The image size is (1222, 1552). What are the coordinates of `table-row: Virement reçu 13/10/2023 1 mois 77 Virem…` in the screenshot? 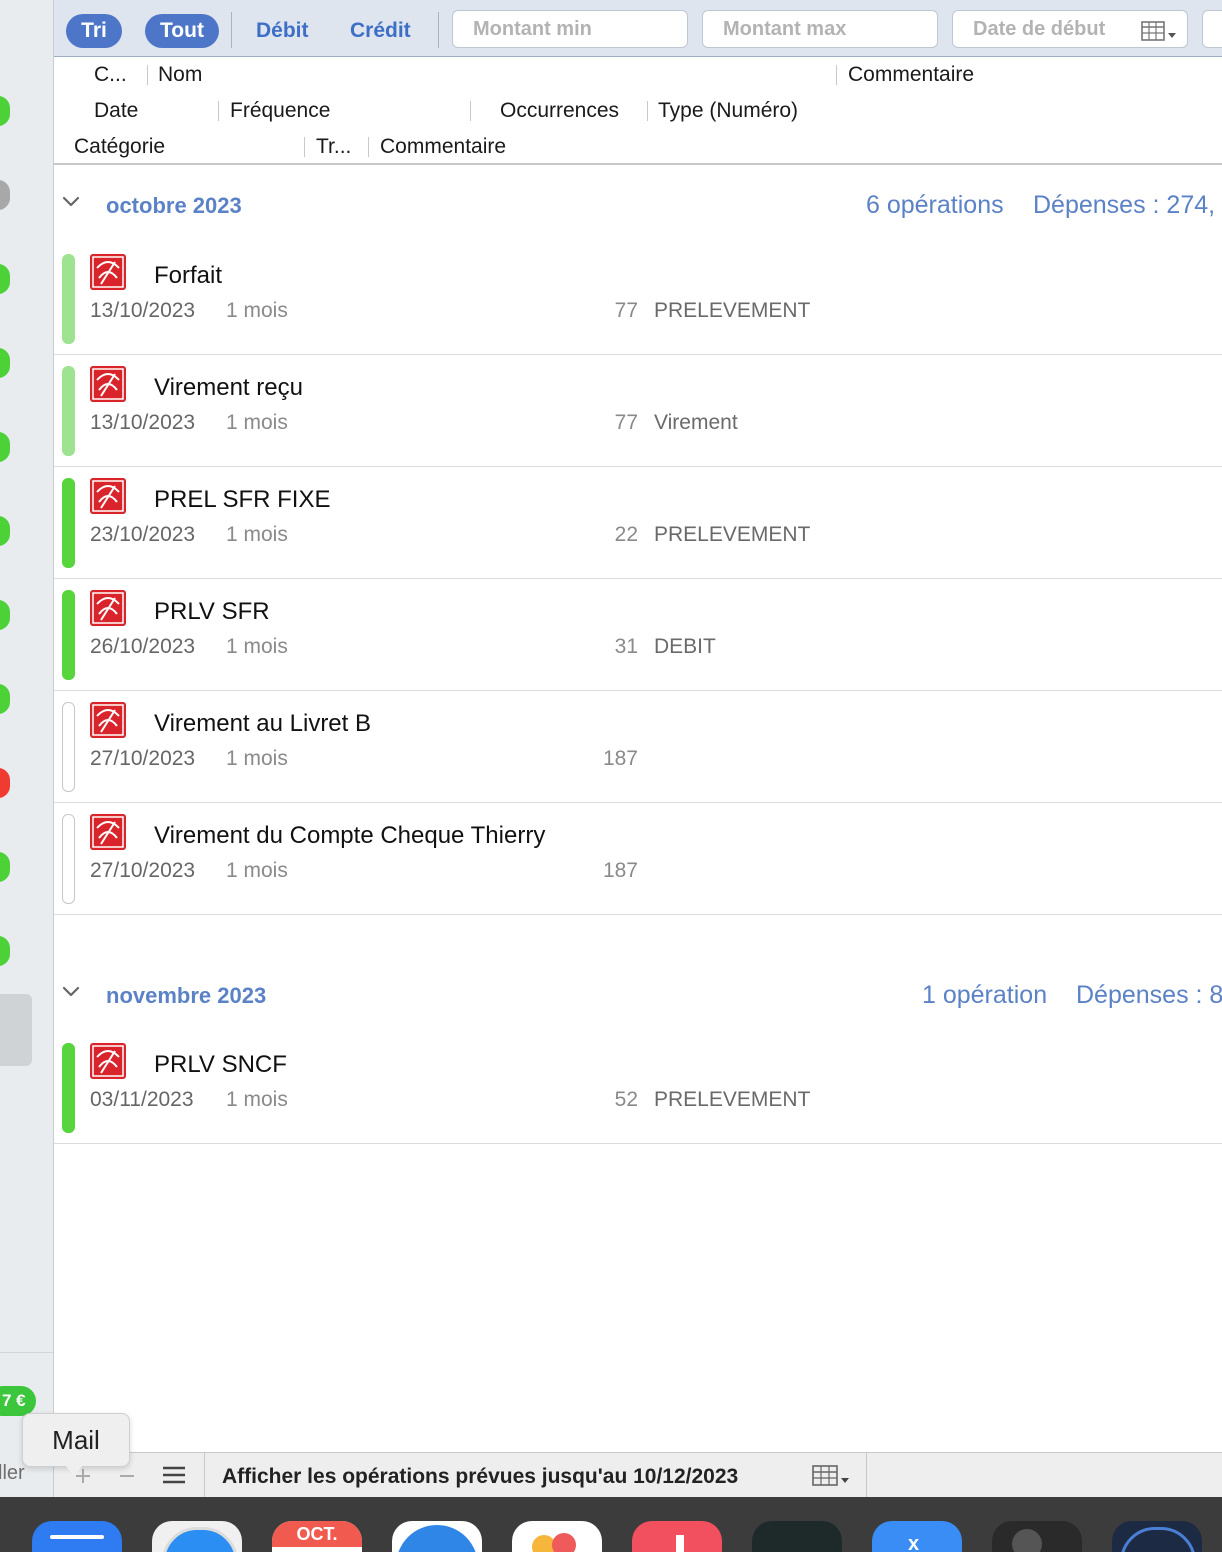 It's located at (638, 410).